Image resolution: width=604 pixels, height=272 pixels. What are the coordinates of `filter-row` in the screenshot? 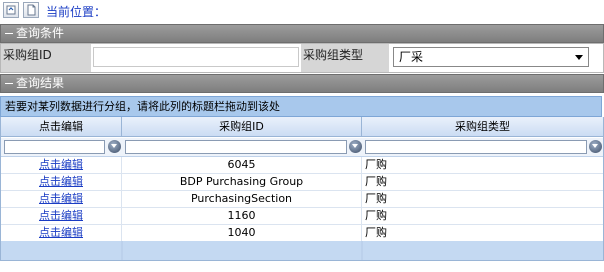 It's located at (302, 147).